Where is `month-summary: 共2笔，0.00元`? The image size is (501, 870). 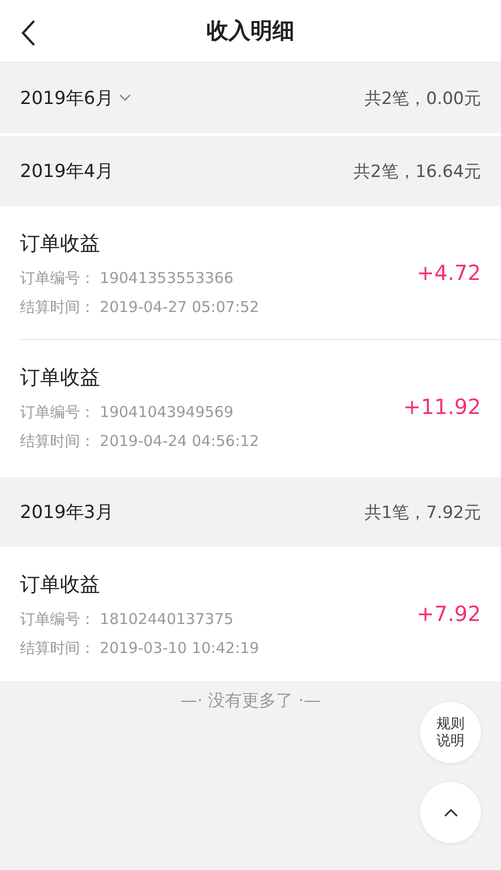 month-summary: 共2笔，0.00元 is located at coordinates (422, 99).